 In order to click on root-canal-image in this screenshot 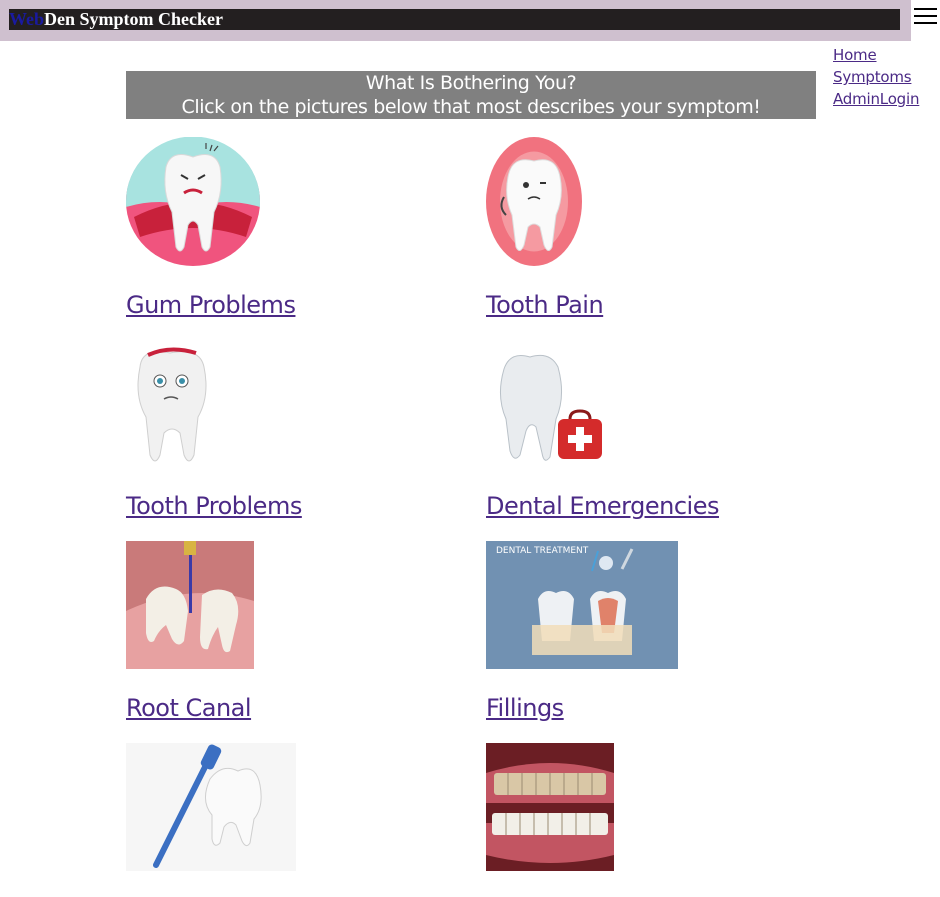, I will do `click(190, 605)`.